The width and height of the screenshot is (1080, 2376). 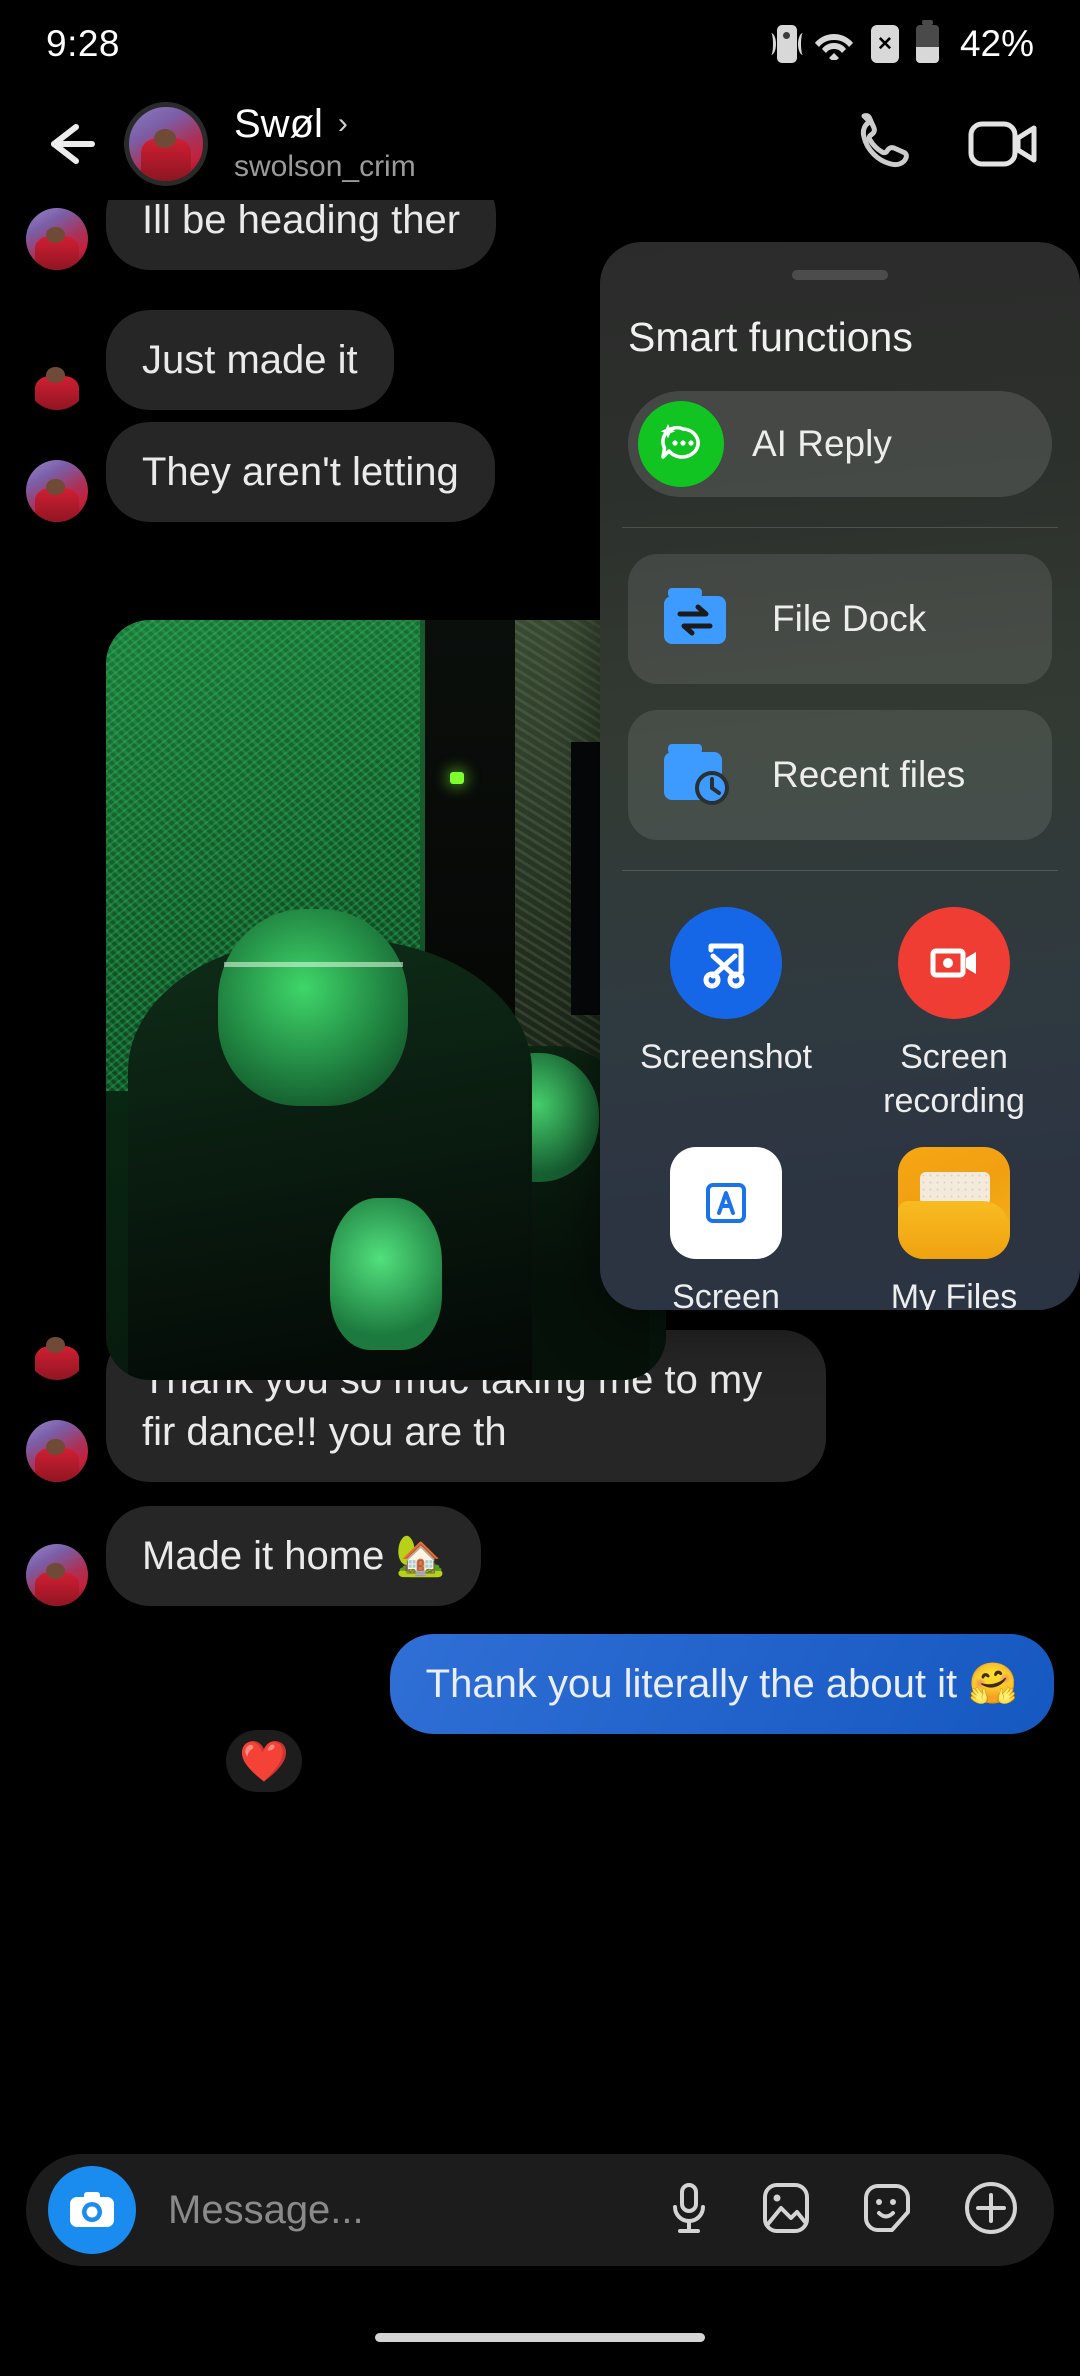 I want to click on file-dock-label: File Dock, so click(x=849, y=618).